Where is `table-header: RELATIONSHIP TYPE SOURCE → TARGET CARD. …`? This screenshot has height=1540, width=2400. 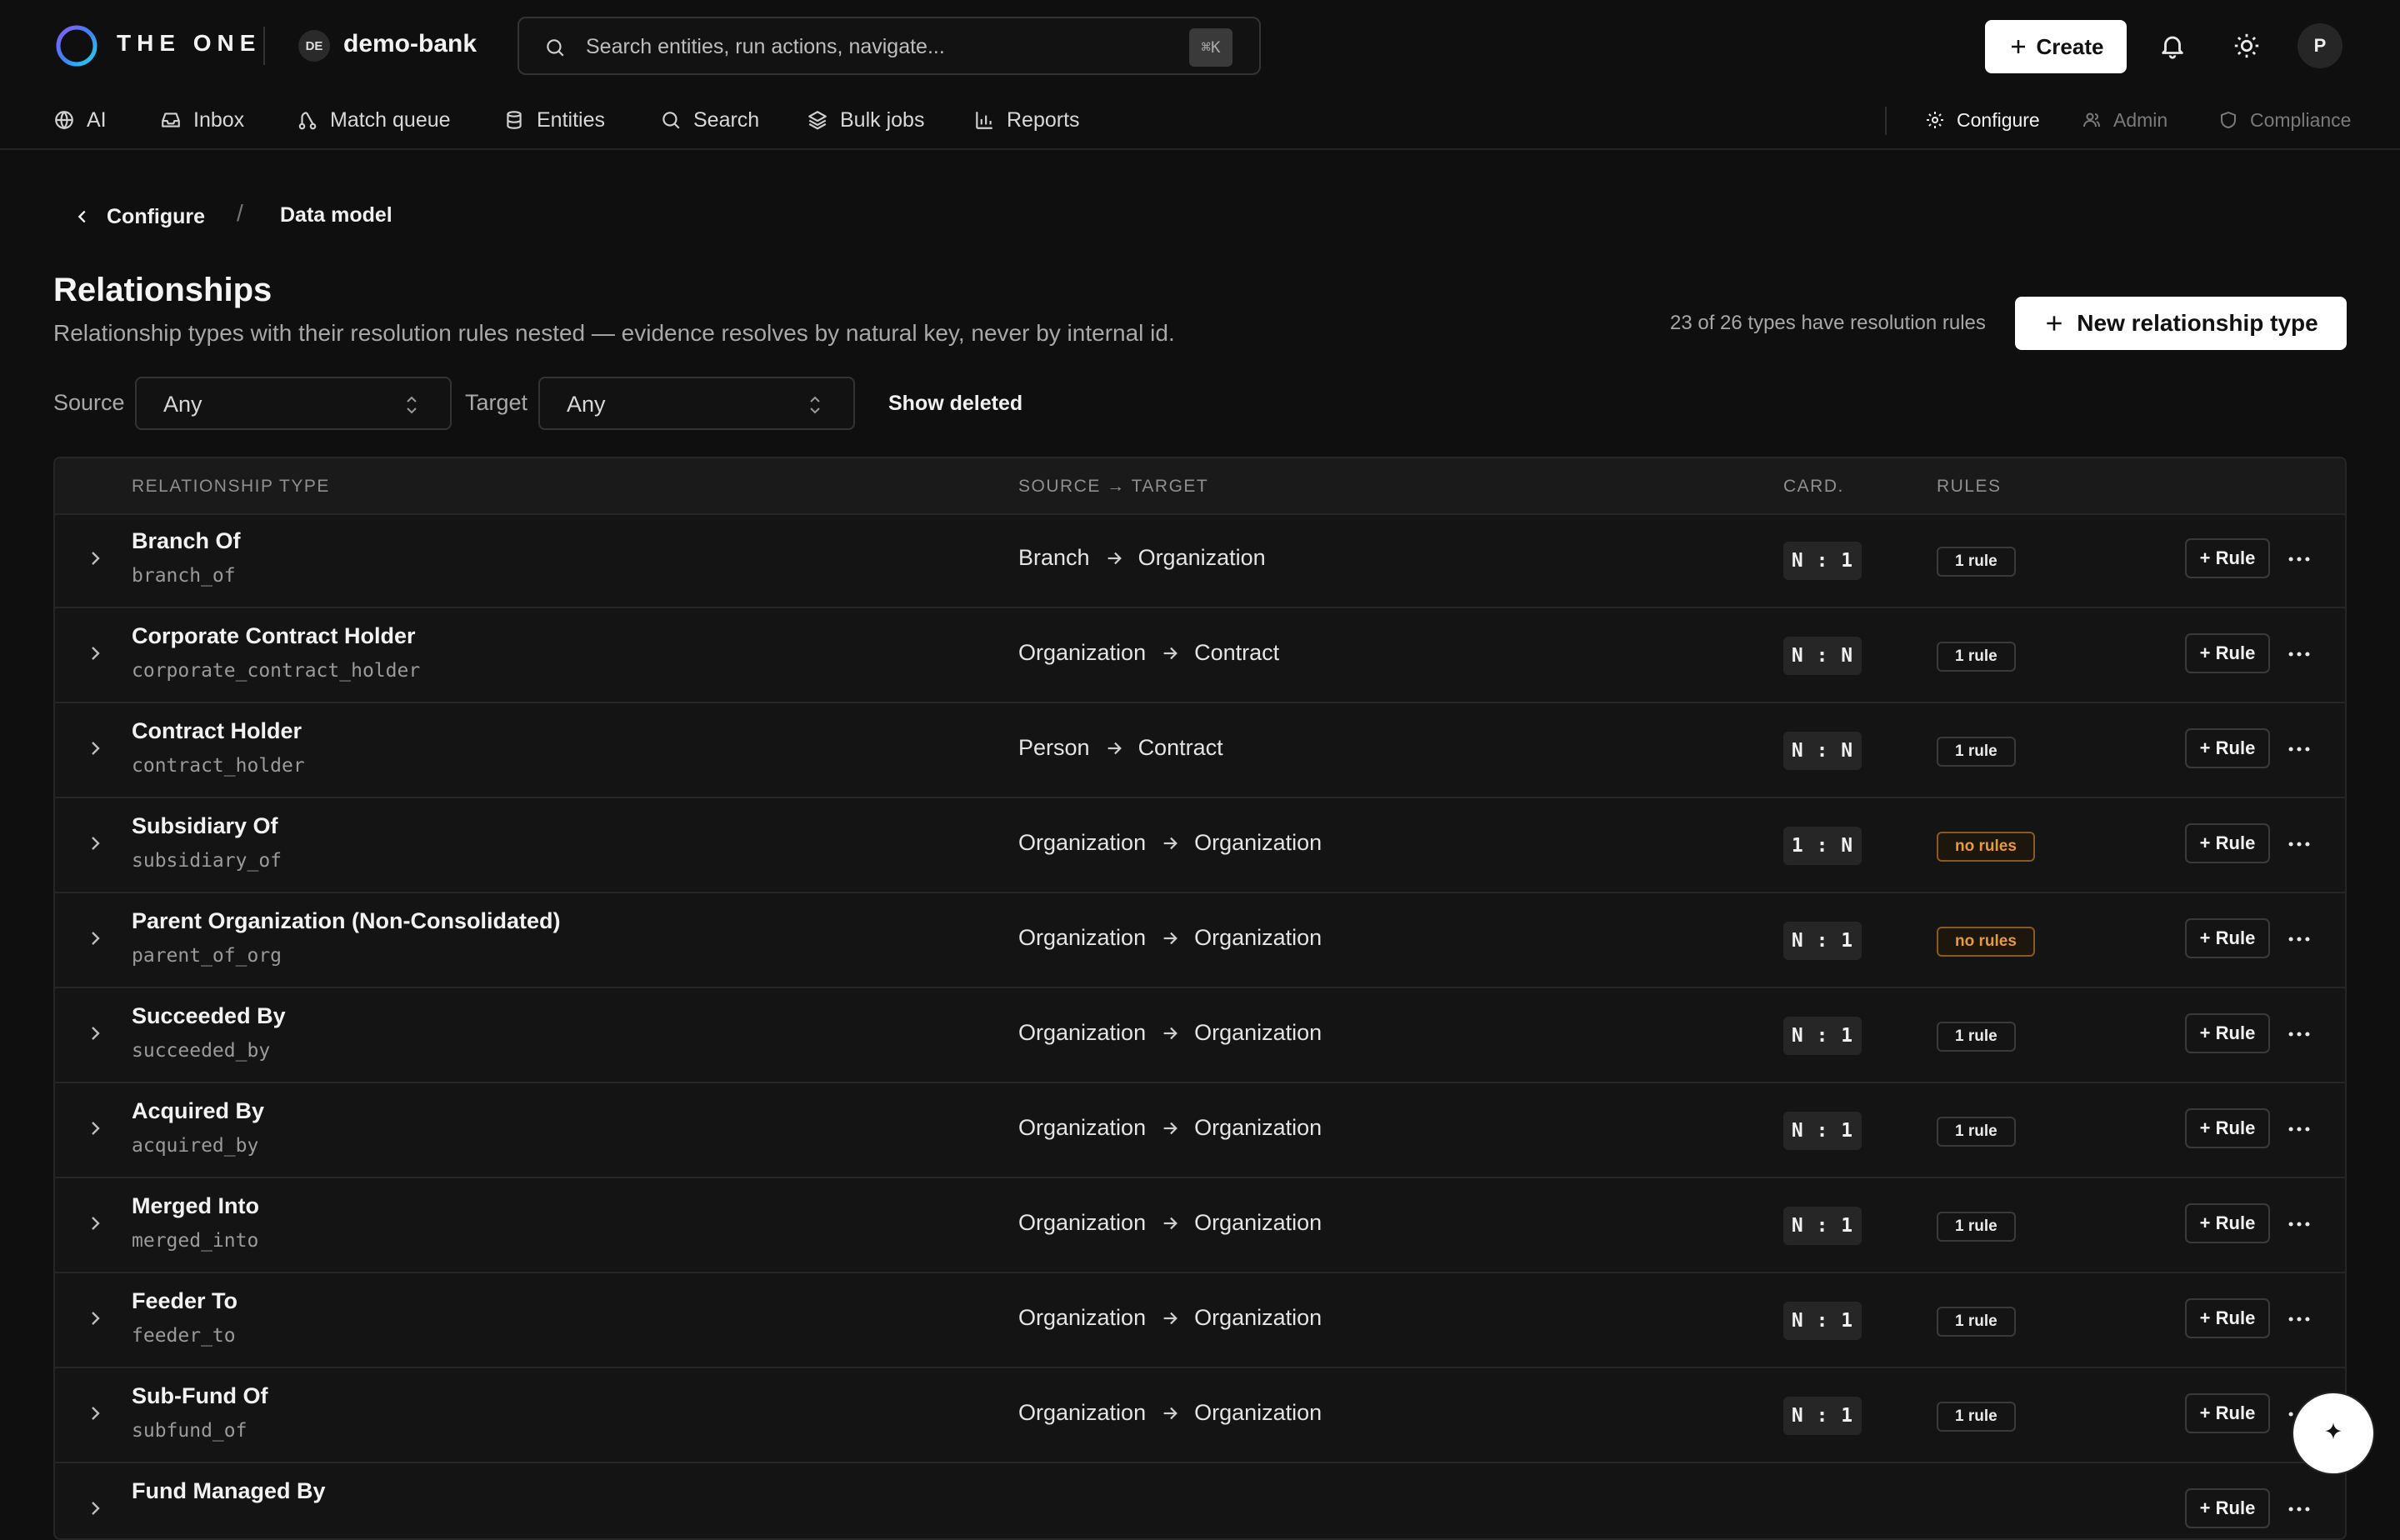 table-header: RELATIONSHIP TYPE SOURCE → TARGET CARD. … is located at coordinates (1200, 486).